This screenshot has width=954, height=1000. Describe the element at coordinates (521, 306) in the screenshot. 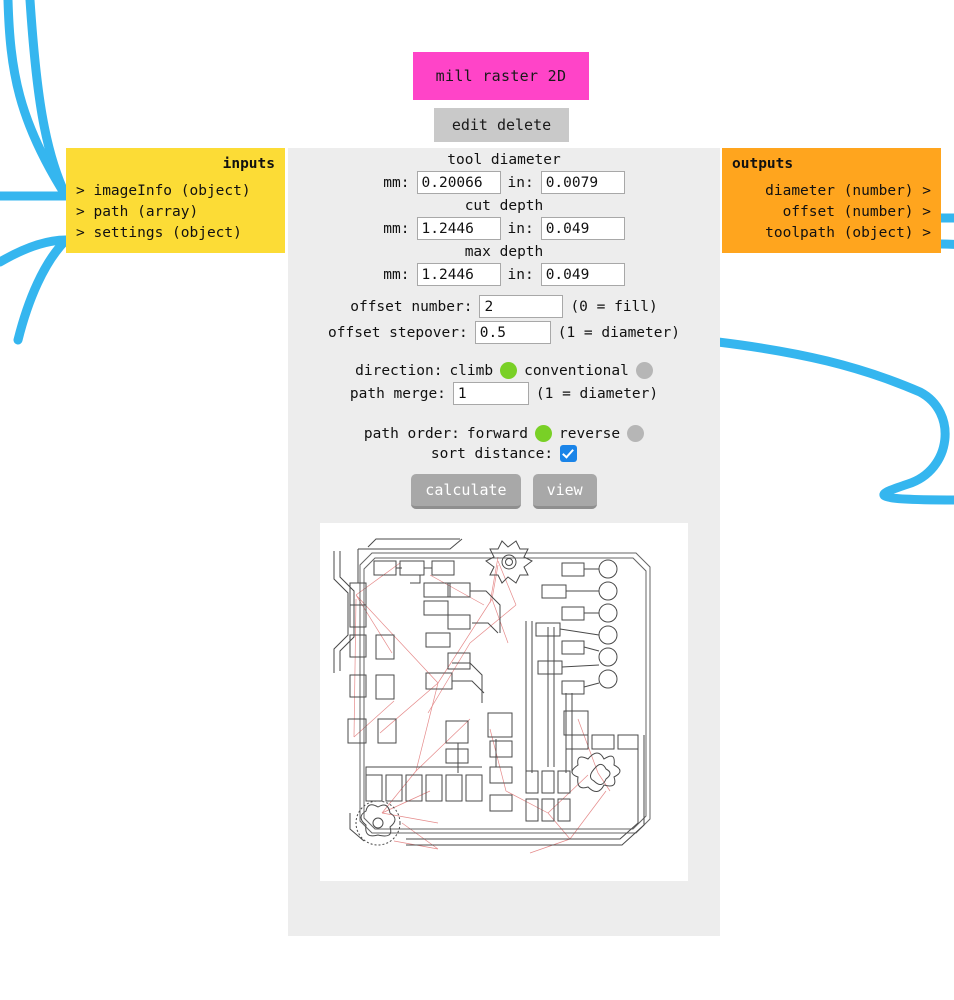

I see `offset-number-input` at that location.